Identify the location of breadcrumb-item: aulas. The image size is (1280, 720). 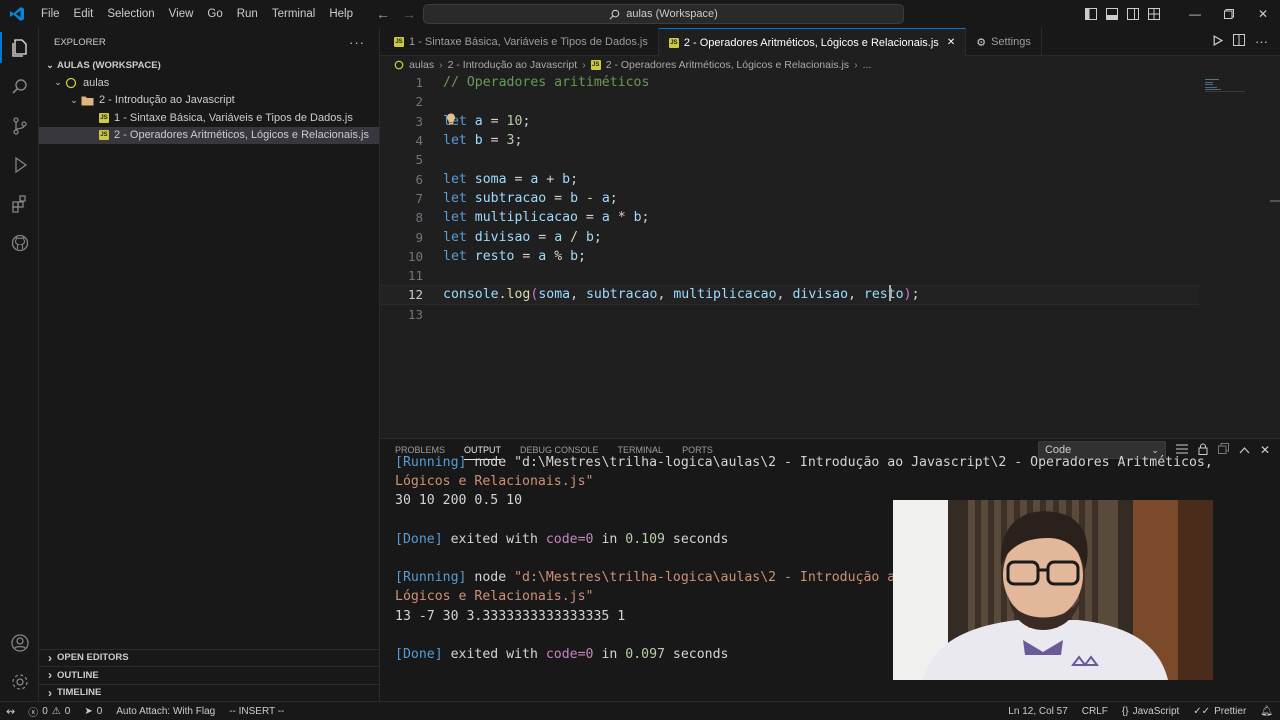
(421, 65).